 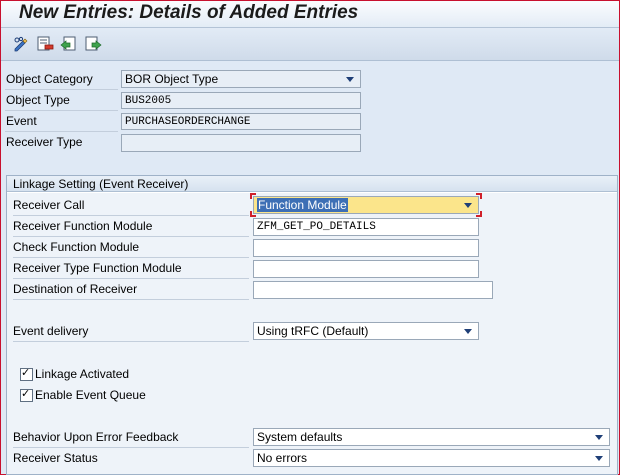 I want to click on page-title: New Entries: Details of Added Entries, so click(x=189, y=12).